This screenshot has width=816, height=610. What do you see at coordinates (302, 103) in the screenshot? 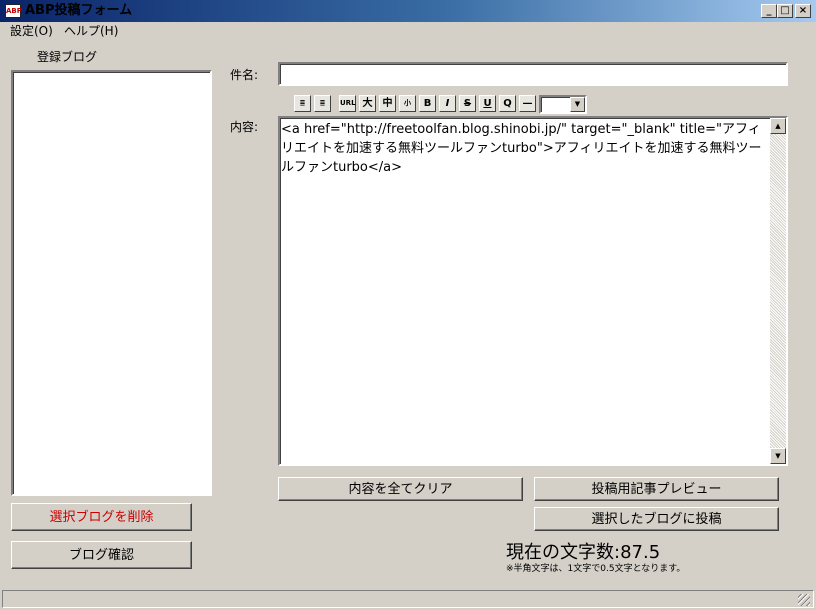
I see `align-left-icon: ≣` at bounding box center [302, 103].